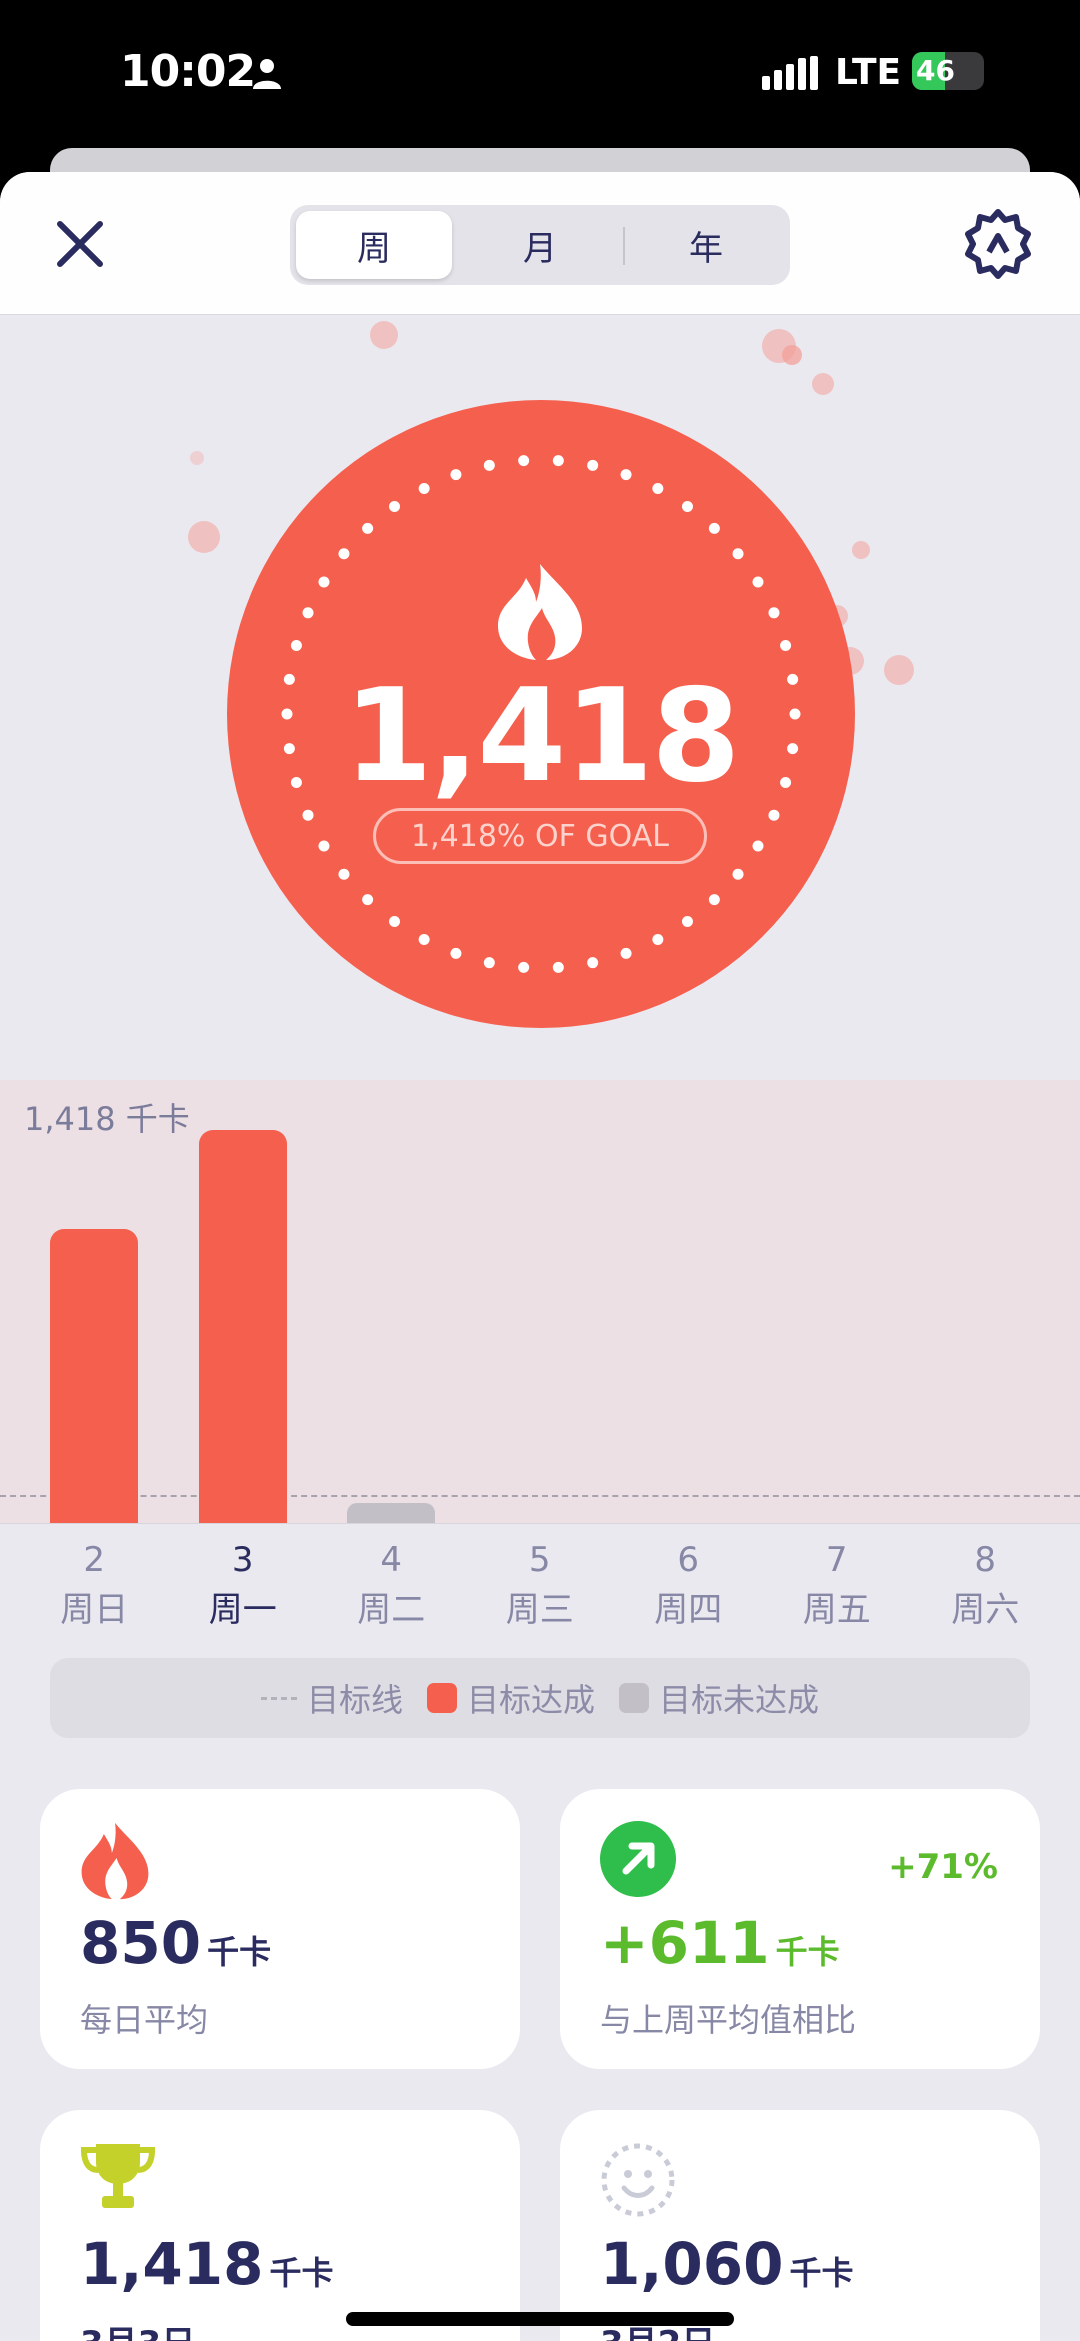  I want to click on best-day-unit: 千卡, so click(301, 2273).